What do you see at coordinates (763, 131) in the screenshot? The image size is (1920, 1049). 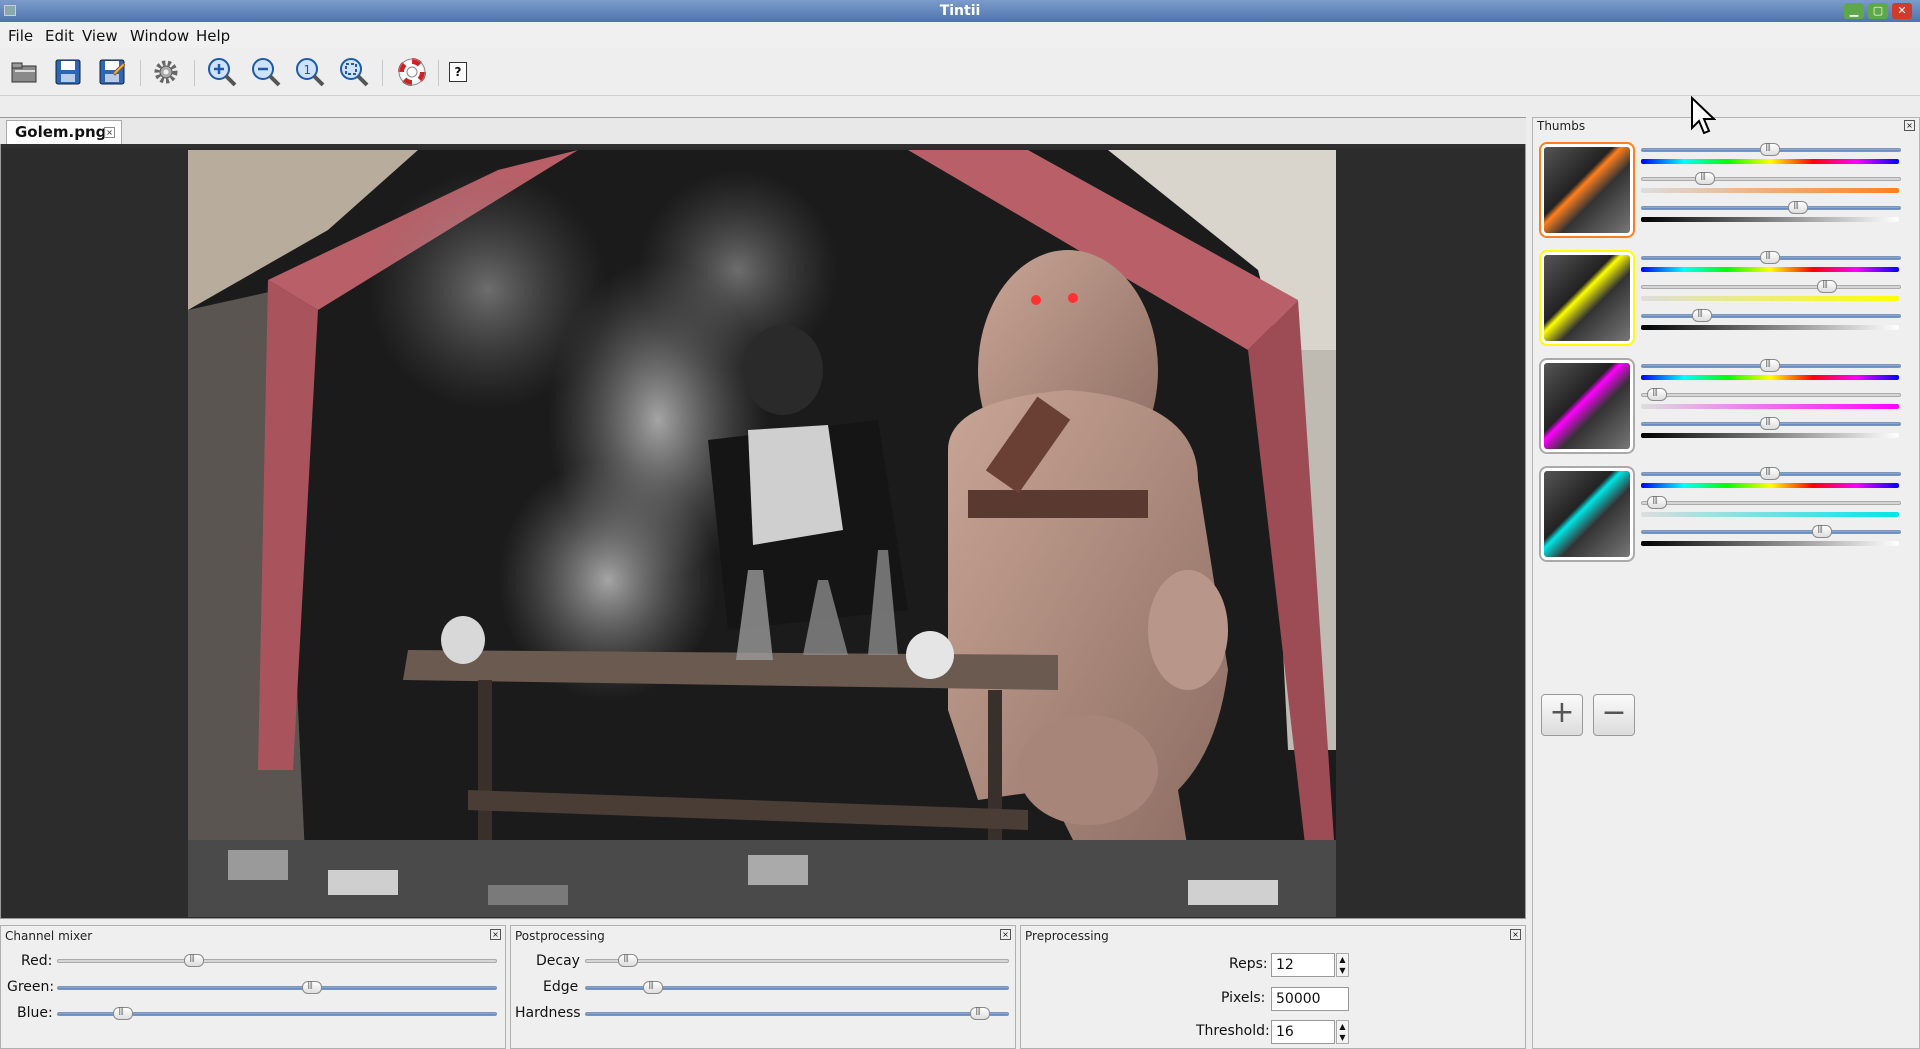 I see `document-tabbar: Golem.png ×` at bounding box center [763, 131].